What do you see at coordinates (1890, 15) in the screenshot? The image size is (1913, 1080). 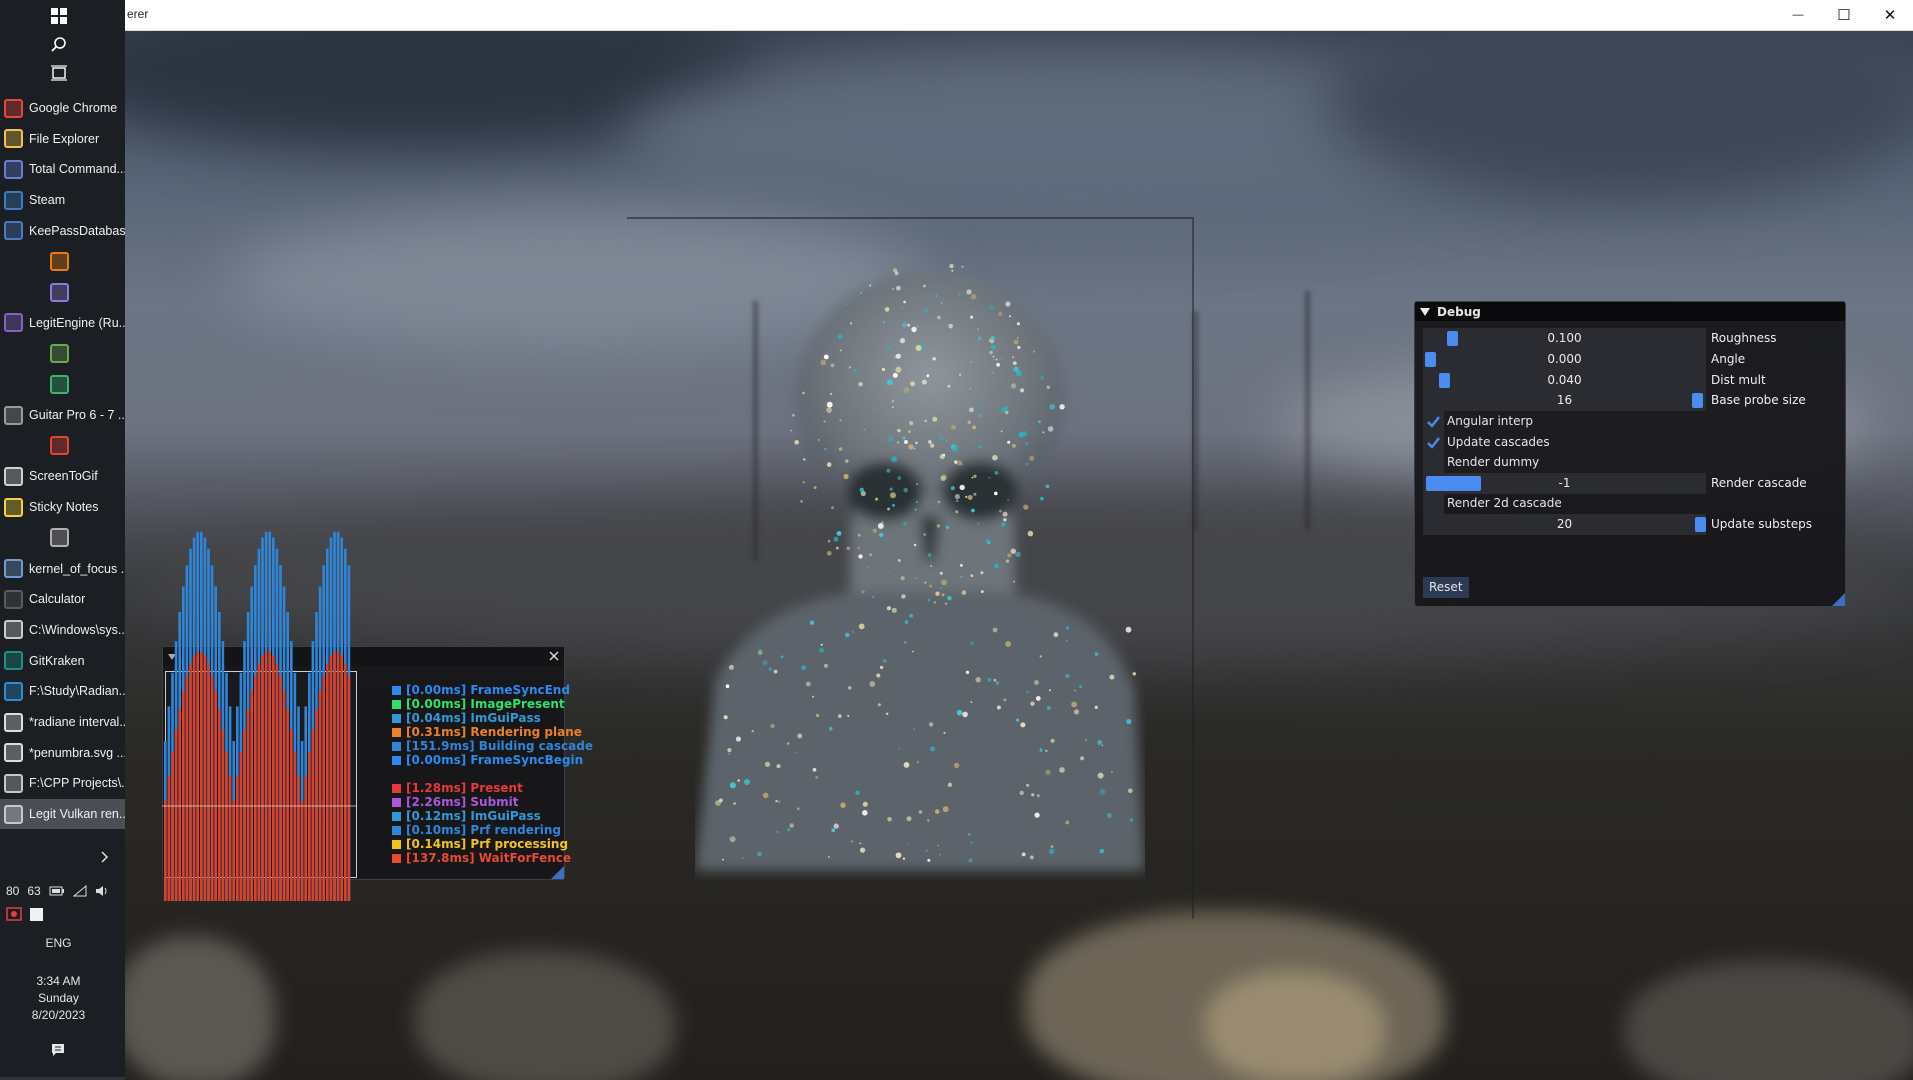 I see `close-button: ✕` at bounding box center [1890, 15].